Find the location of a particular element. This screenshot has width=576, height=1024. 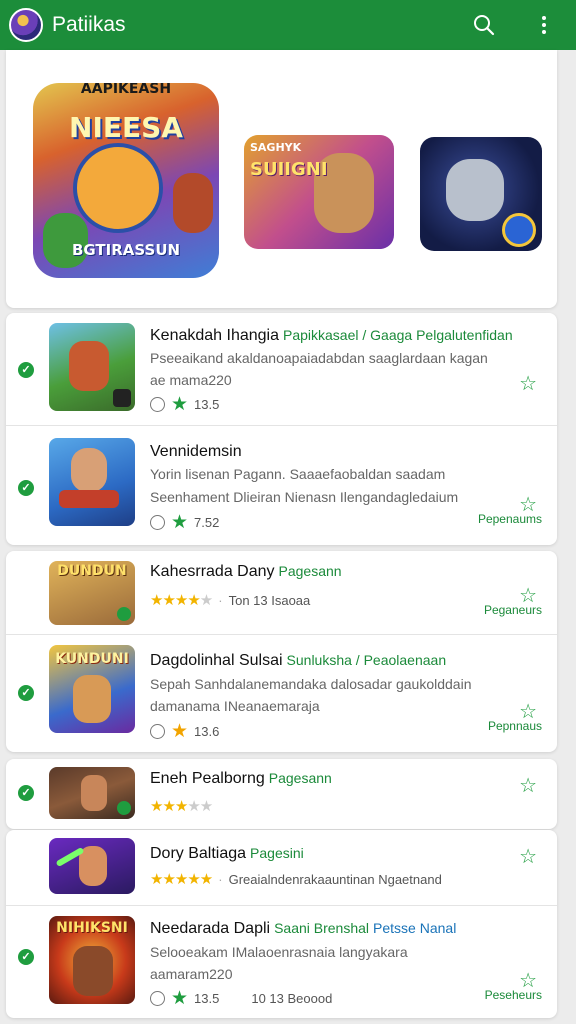

app-rating: 7.52 is located at coordinates (207, 522).